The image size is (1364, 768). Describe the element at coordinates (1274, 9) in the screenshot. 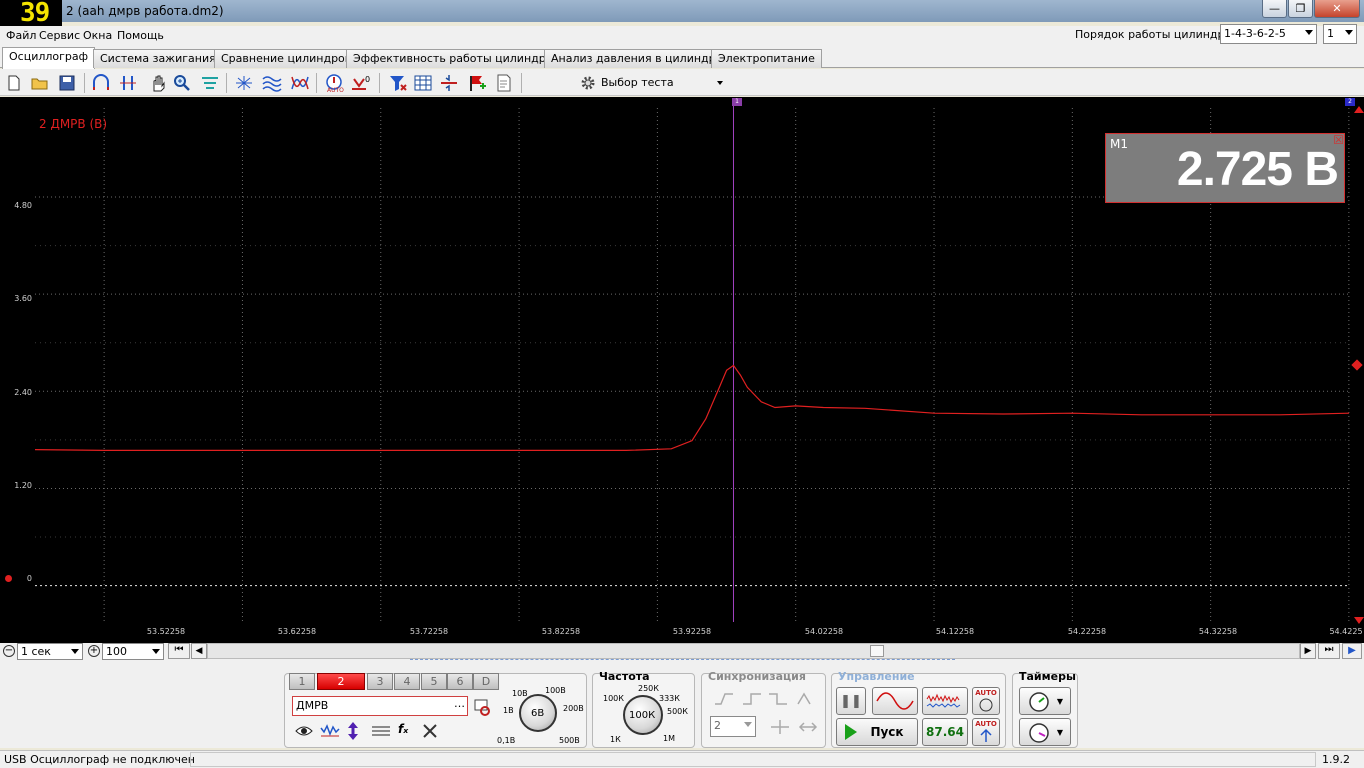

I see `minimize-button: —` at that location.